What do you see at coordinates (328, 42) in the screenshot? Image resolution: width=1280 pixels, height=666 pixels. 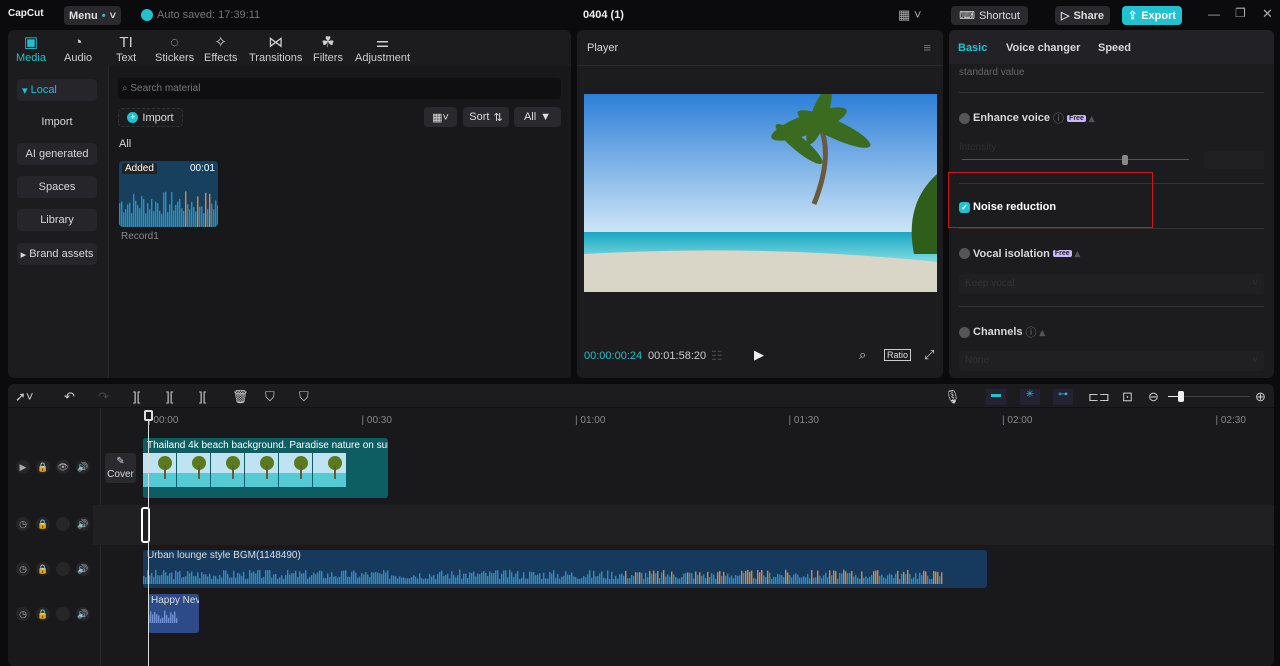 I see `filters-icon: ☘` at bounding box center [328, 42].